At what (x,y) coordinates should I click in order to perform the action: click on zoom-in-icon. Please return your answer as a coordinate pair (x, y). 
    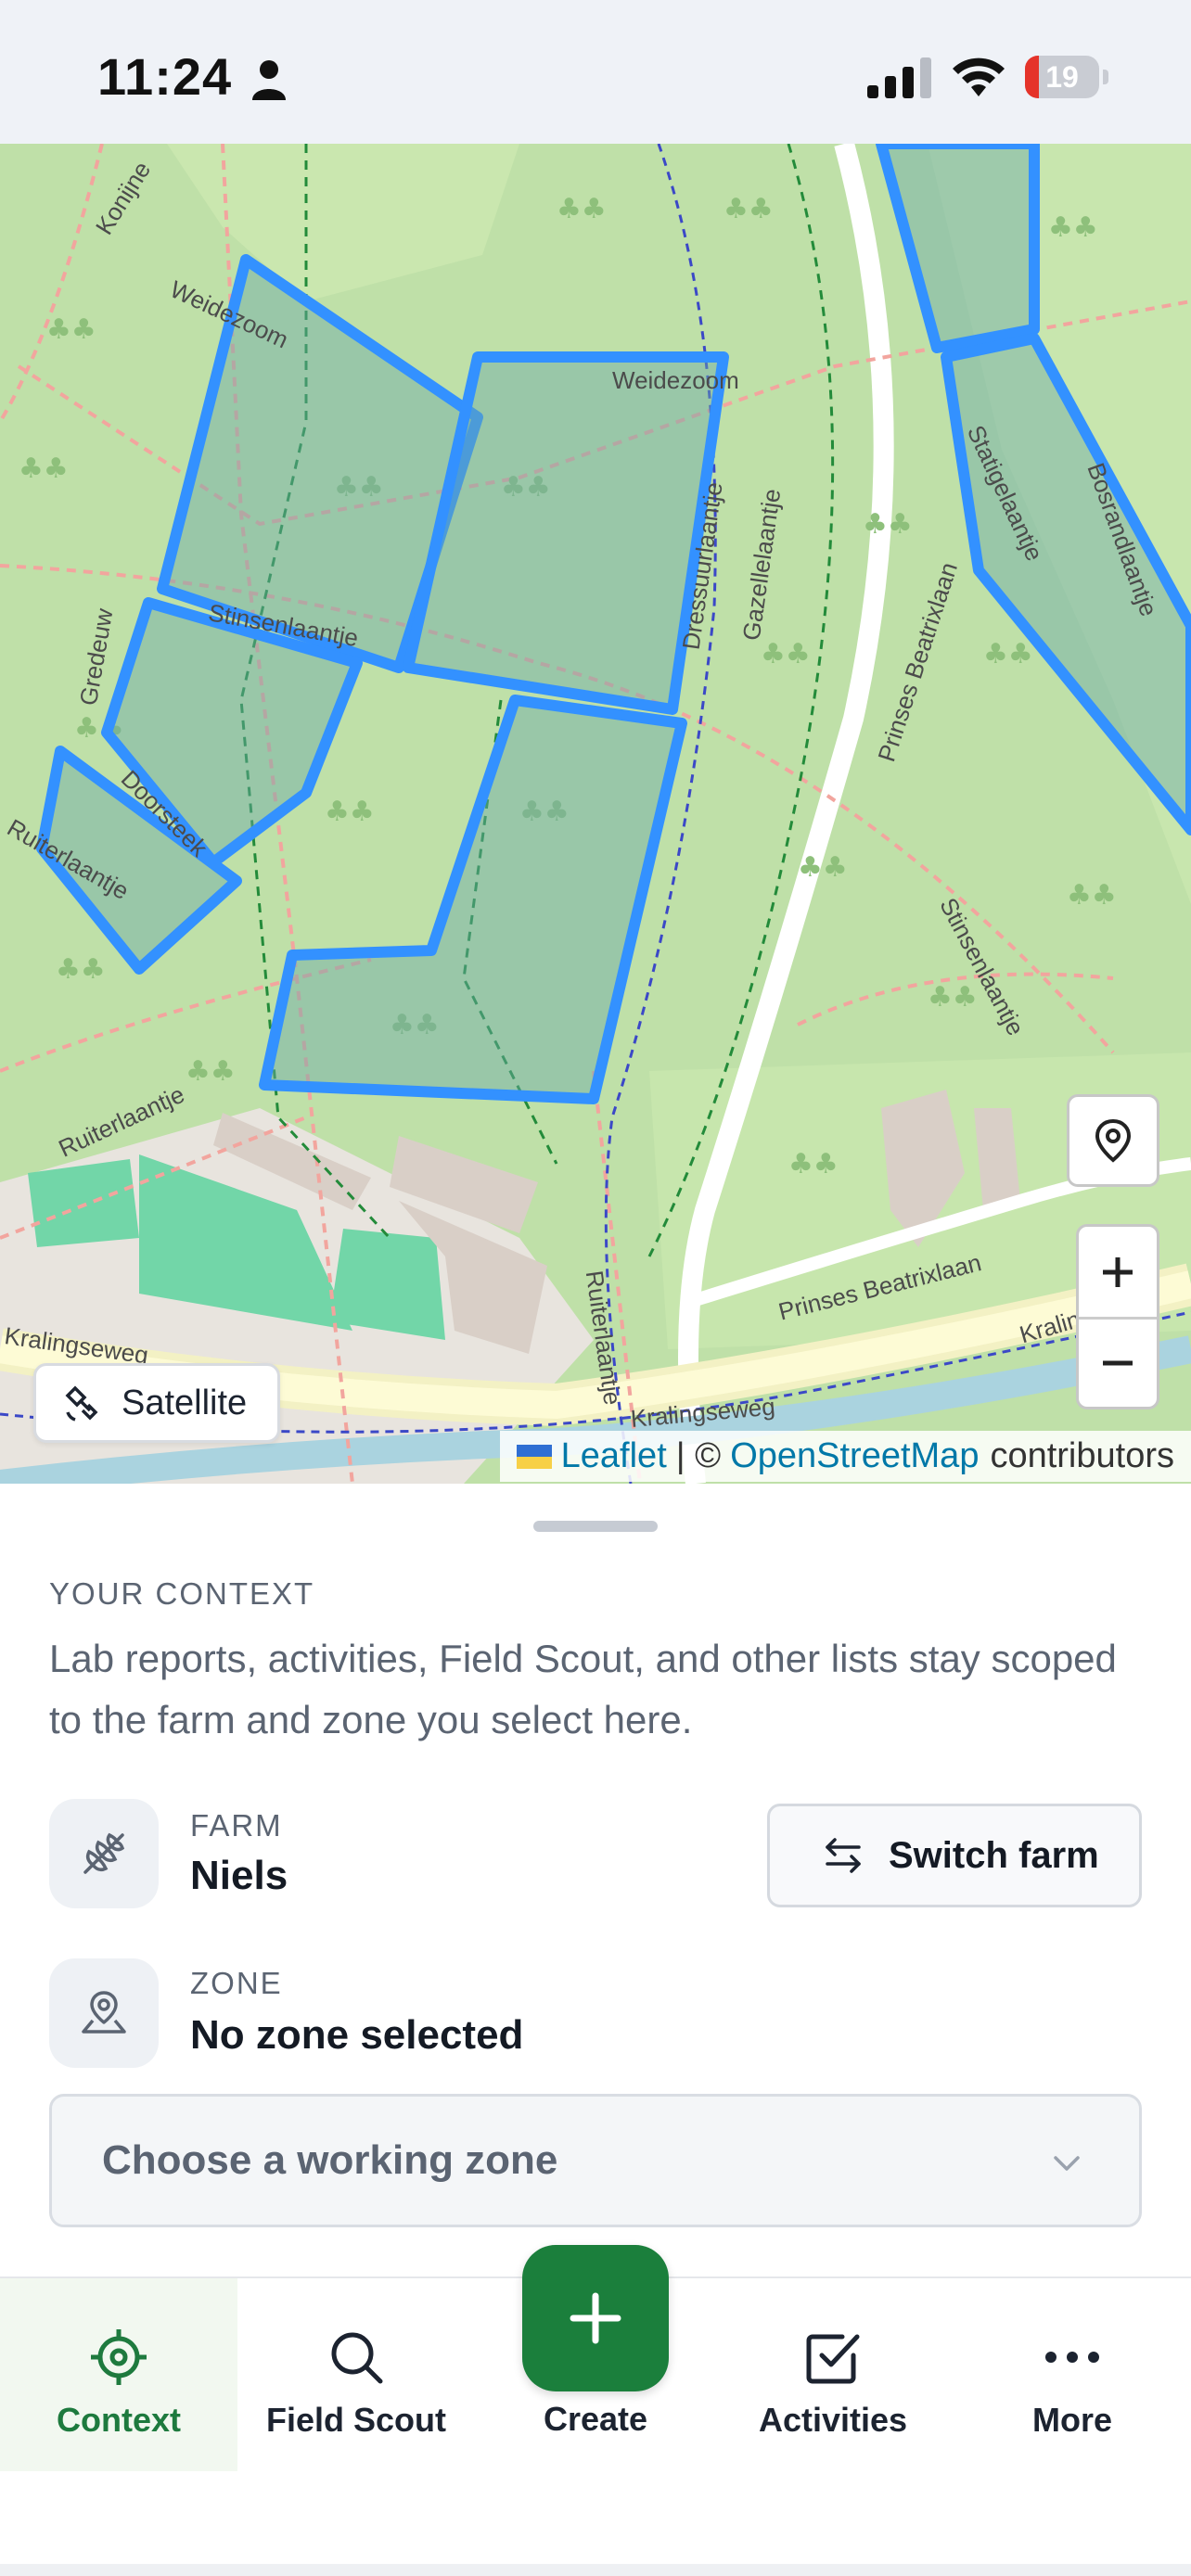
    Looking at the image, I should click on (1118, 1271).